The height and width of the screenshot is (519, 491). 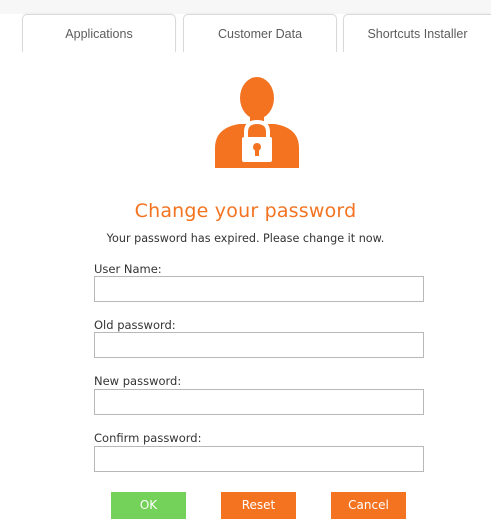 I want to click on cancel-button: Cancel, so click(x=368, y=505).